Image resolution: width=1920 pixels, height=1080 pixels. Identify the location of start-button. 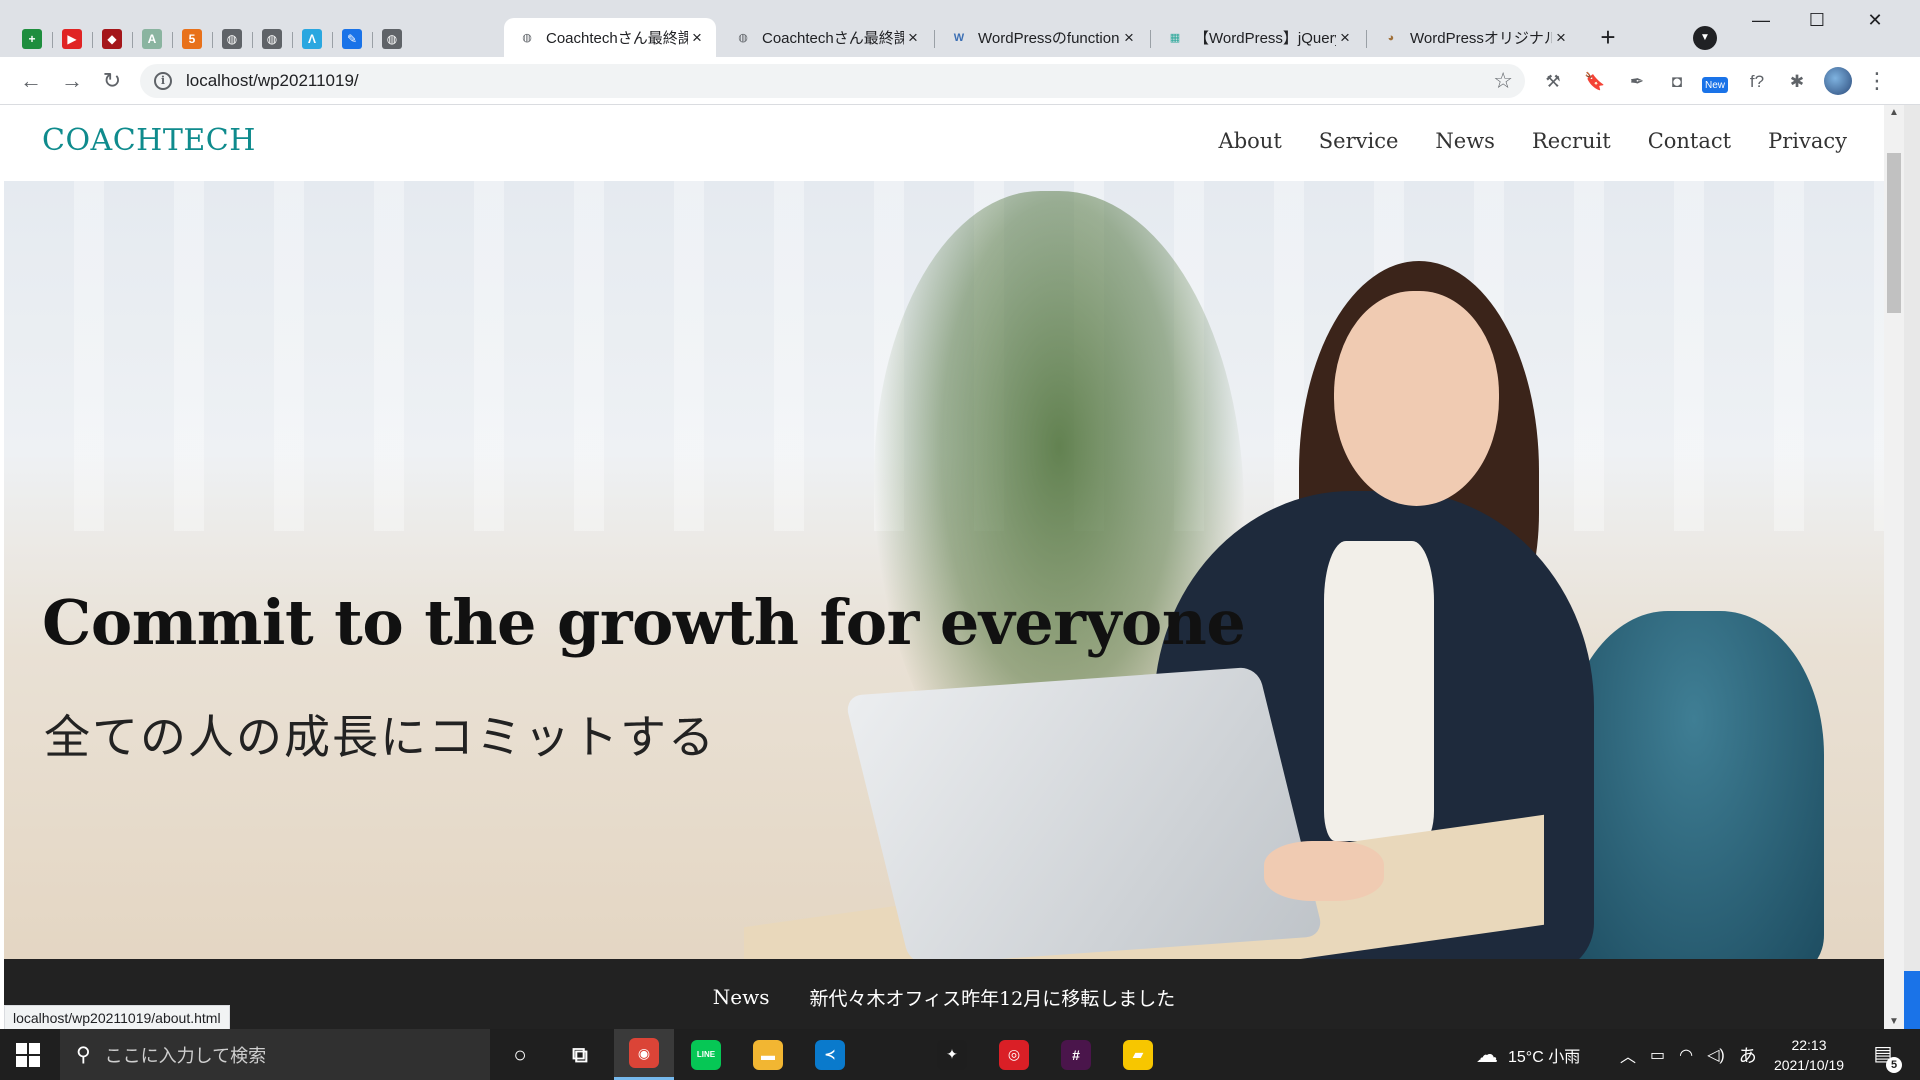
(28, 1055).